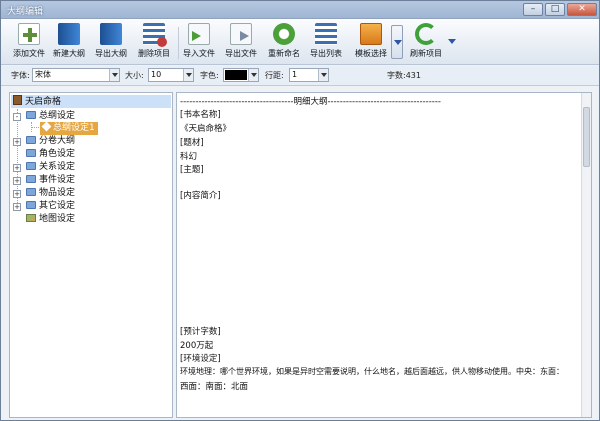 The width and height of the screenshot is (600, 421). What do you see at coordinates (371, 34) in the screenshot?
I see `template-icon` at bounding box center [371, 34].